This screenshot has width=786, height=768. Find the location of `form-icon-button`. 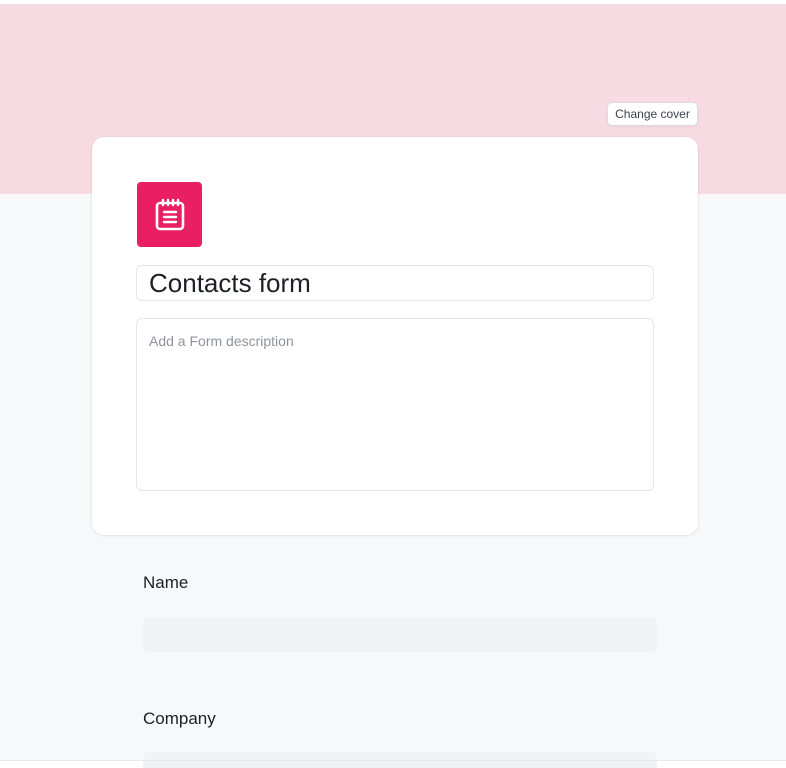

form-icon-button is located at coordinates (169, 214).